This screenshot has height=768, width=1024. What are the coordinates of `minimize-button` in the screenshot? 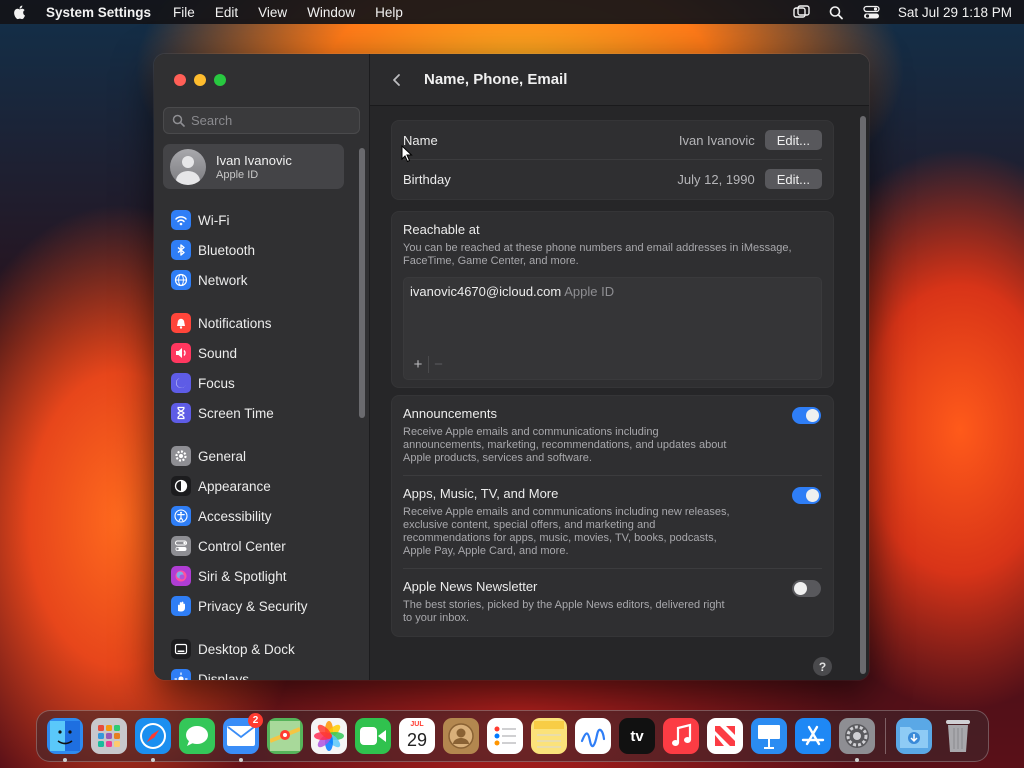 It's located at (200, 80).